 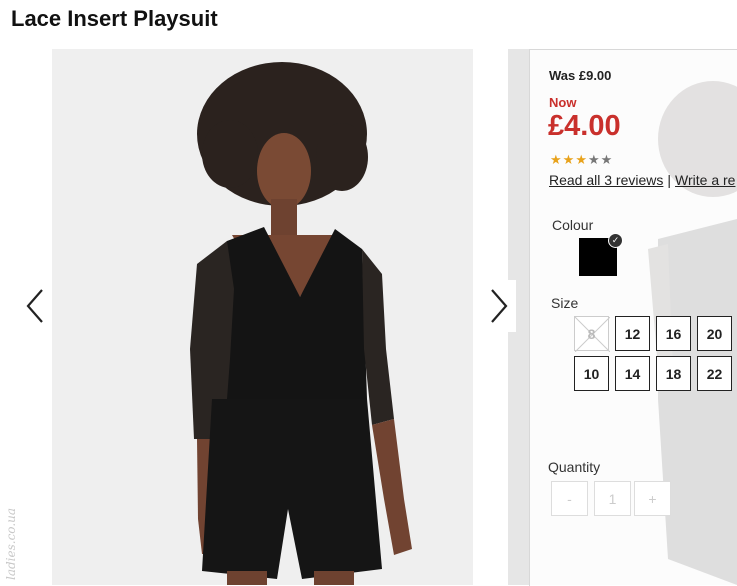 What do you see at coordinates (591, 373) in the screenshot?
I see `size-option-10: 10` at bounding box center [591, 373].